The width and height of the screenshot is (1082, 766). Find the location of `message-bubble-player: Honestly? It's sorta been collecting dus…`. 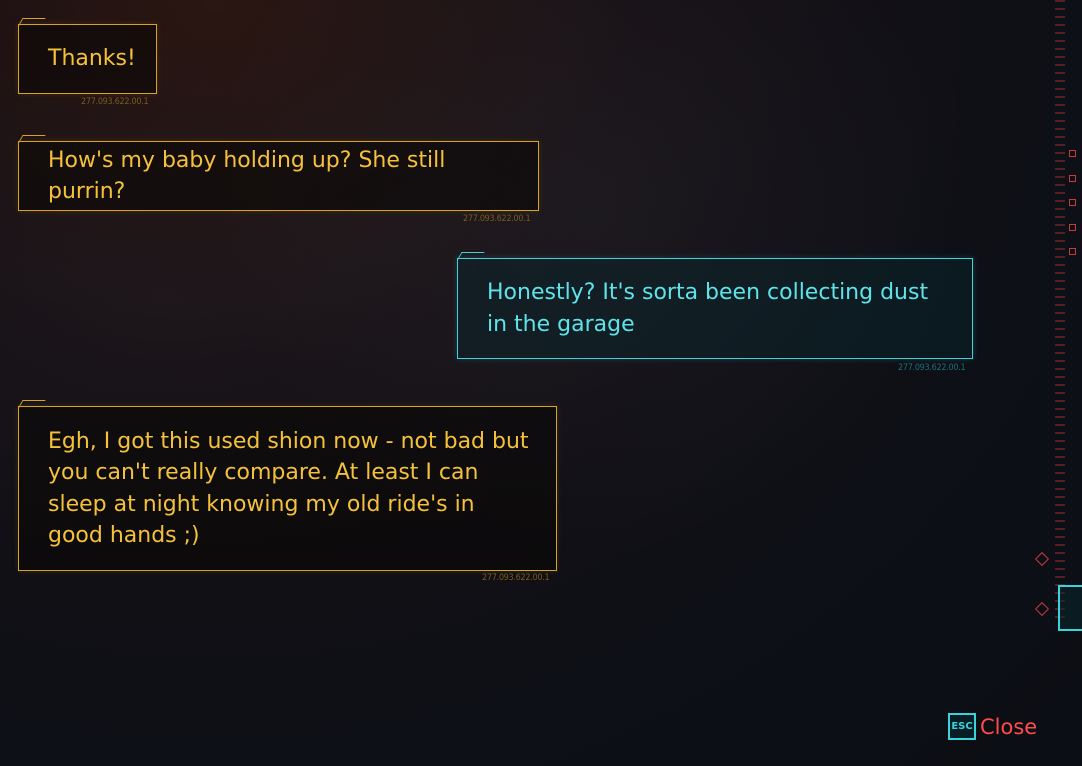

message-bubble-player: Honestly? It's sorta been collecting dus… is located at coordinates (715, 305).